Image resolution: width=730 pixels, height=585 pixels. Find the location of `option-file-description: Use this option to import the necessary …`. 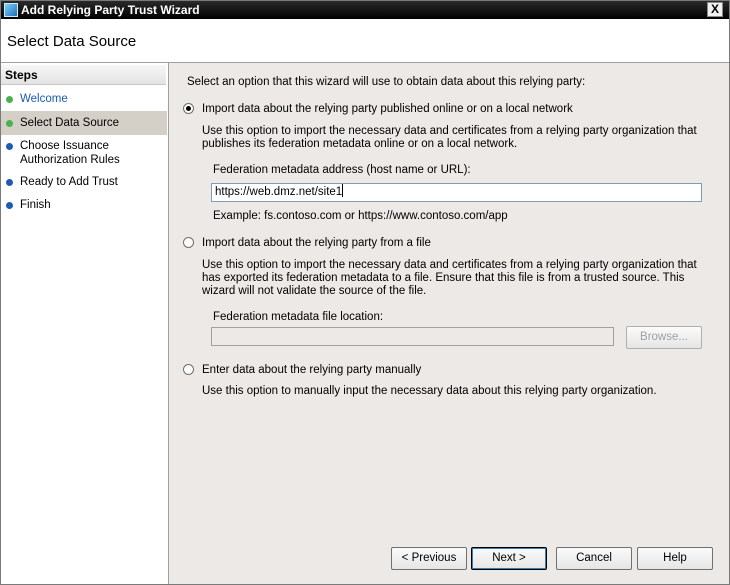

option-file-description: Use this option to import the necessary … is located at coordinates (449, 278).